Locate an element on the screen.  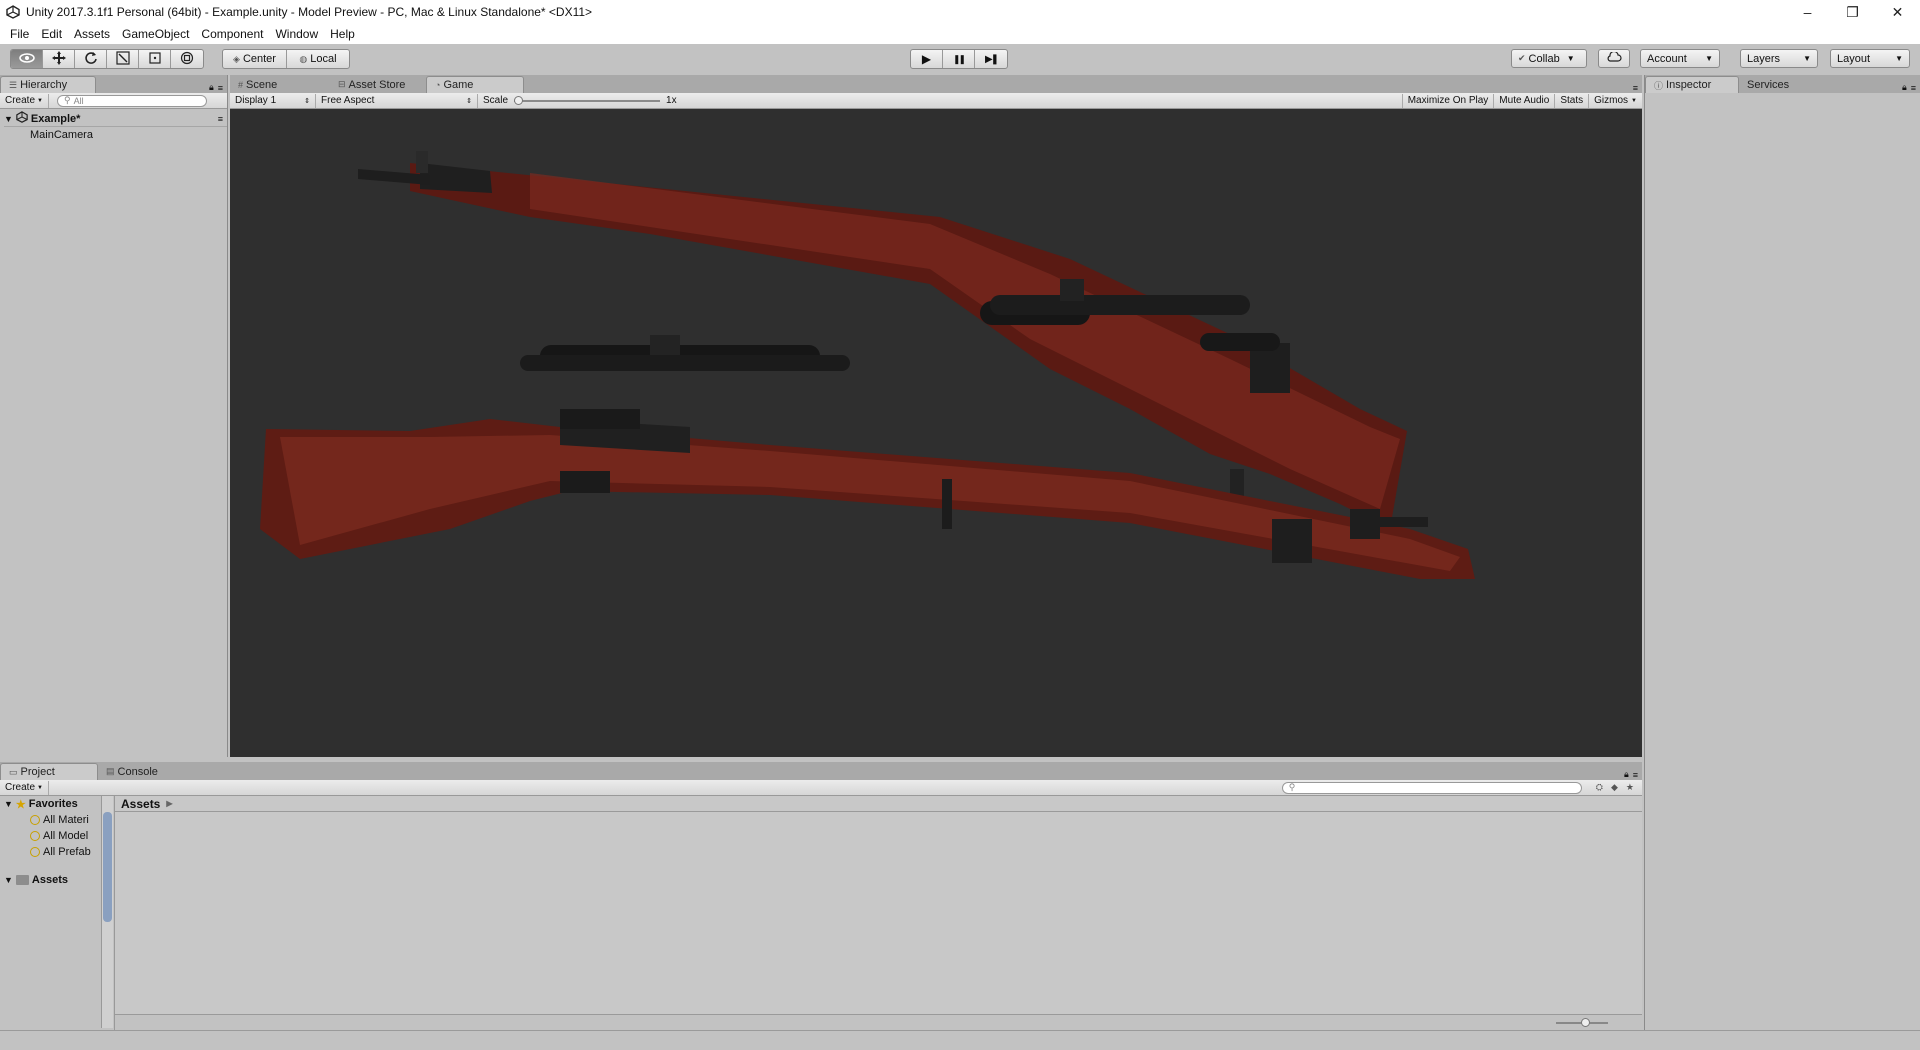
cloud-button is located at coordinates (1614, 58).